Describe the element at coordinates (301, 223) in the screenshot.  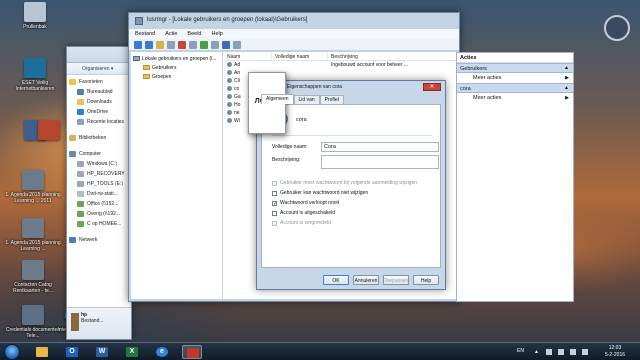
I see `option-account-locked: Account is vergrendeld` at that location.